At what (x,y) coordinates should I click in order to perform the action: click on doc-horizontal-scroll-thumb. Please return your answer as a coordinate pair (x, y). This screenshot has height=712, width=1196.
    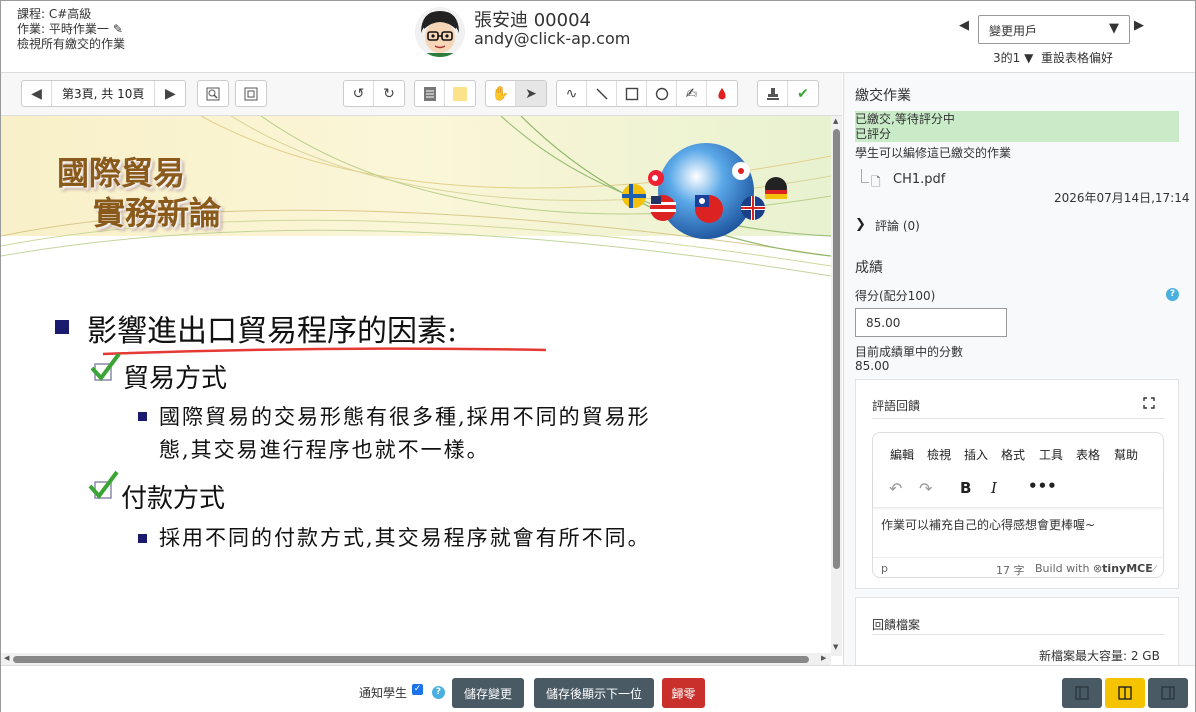
    Looking at the image, I should click on (411, 659).